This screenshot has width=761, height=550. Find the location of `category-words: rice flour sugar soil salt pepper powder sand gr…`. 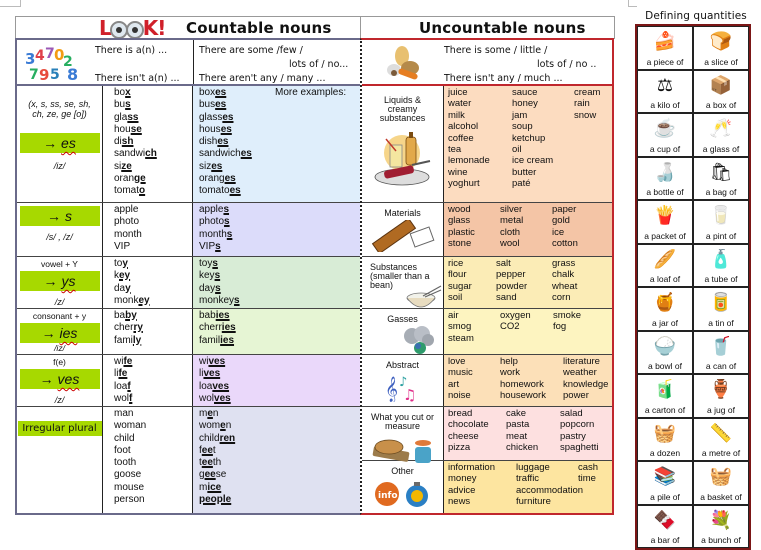

category-words: rice flour sugar soil salt pepper powder sand gr… is located at coordinates (528, 282).